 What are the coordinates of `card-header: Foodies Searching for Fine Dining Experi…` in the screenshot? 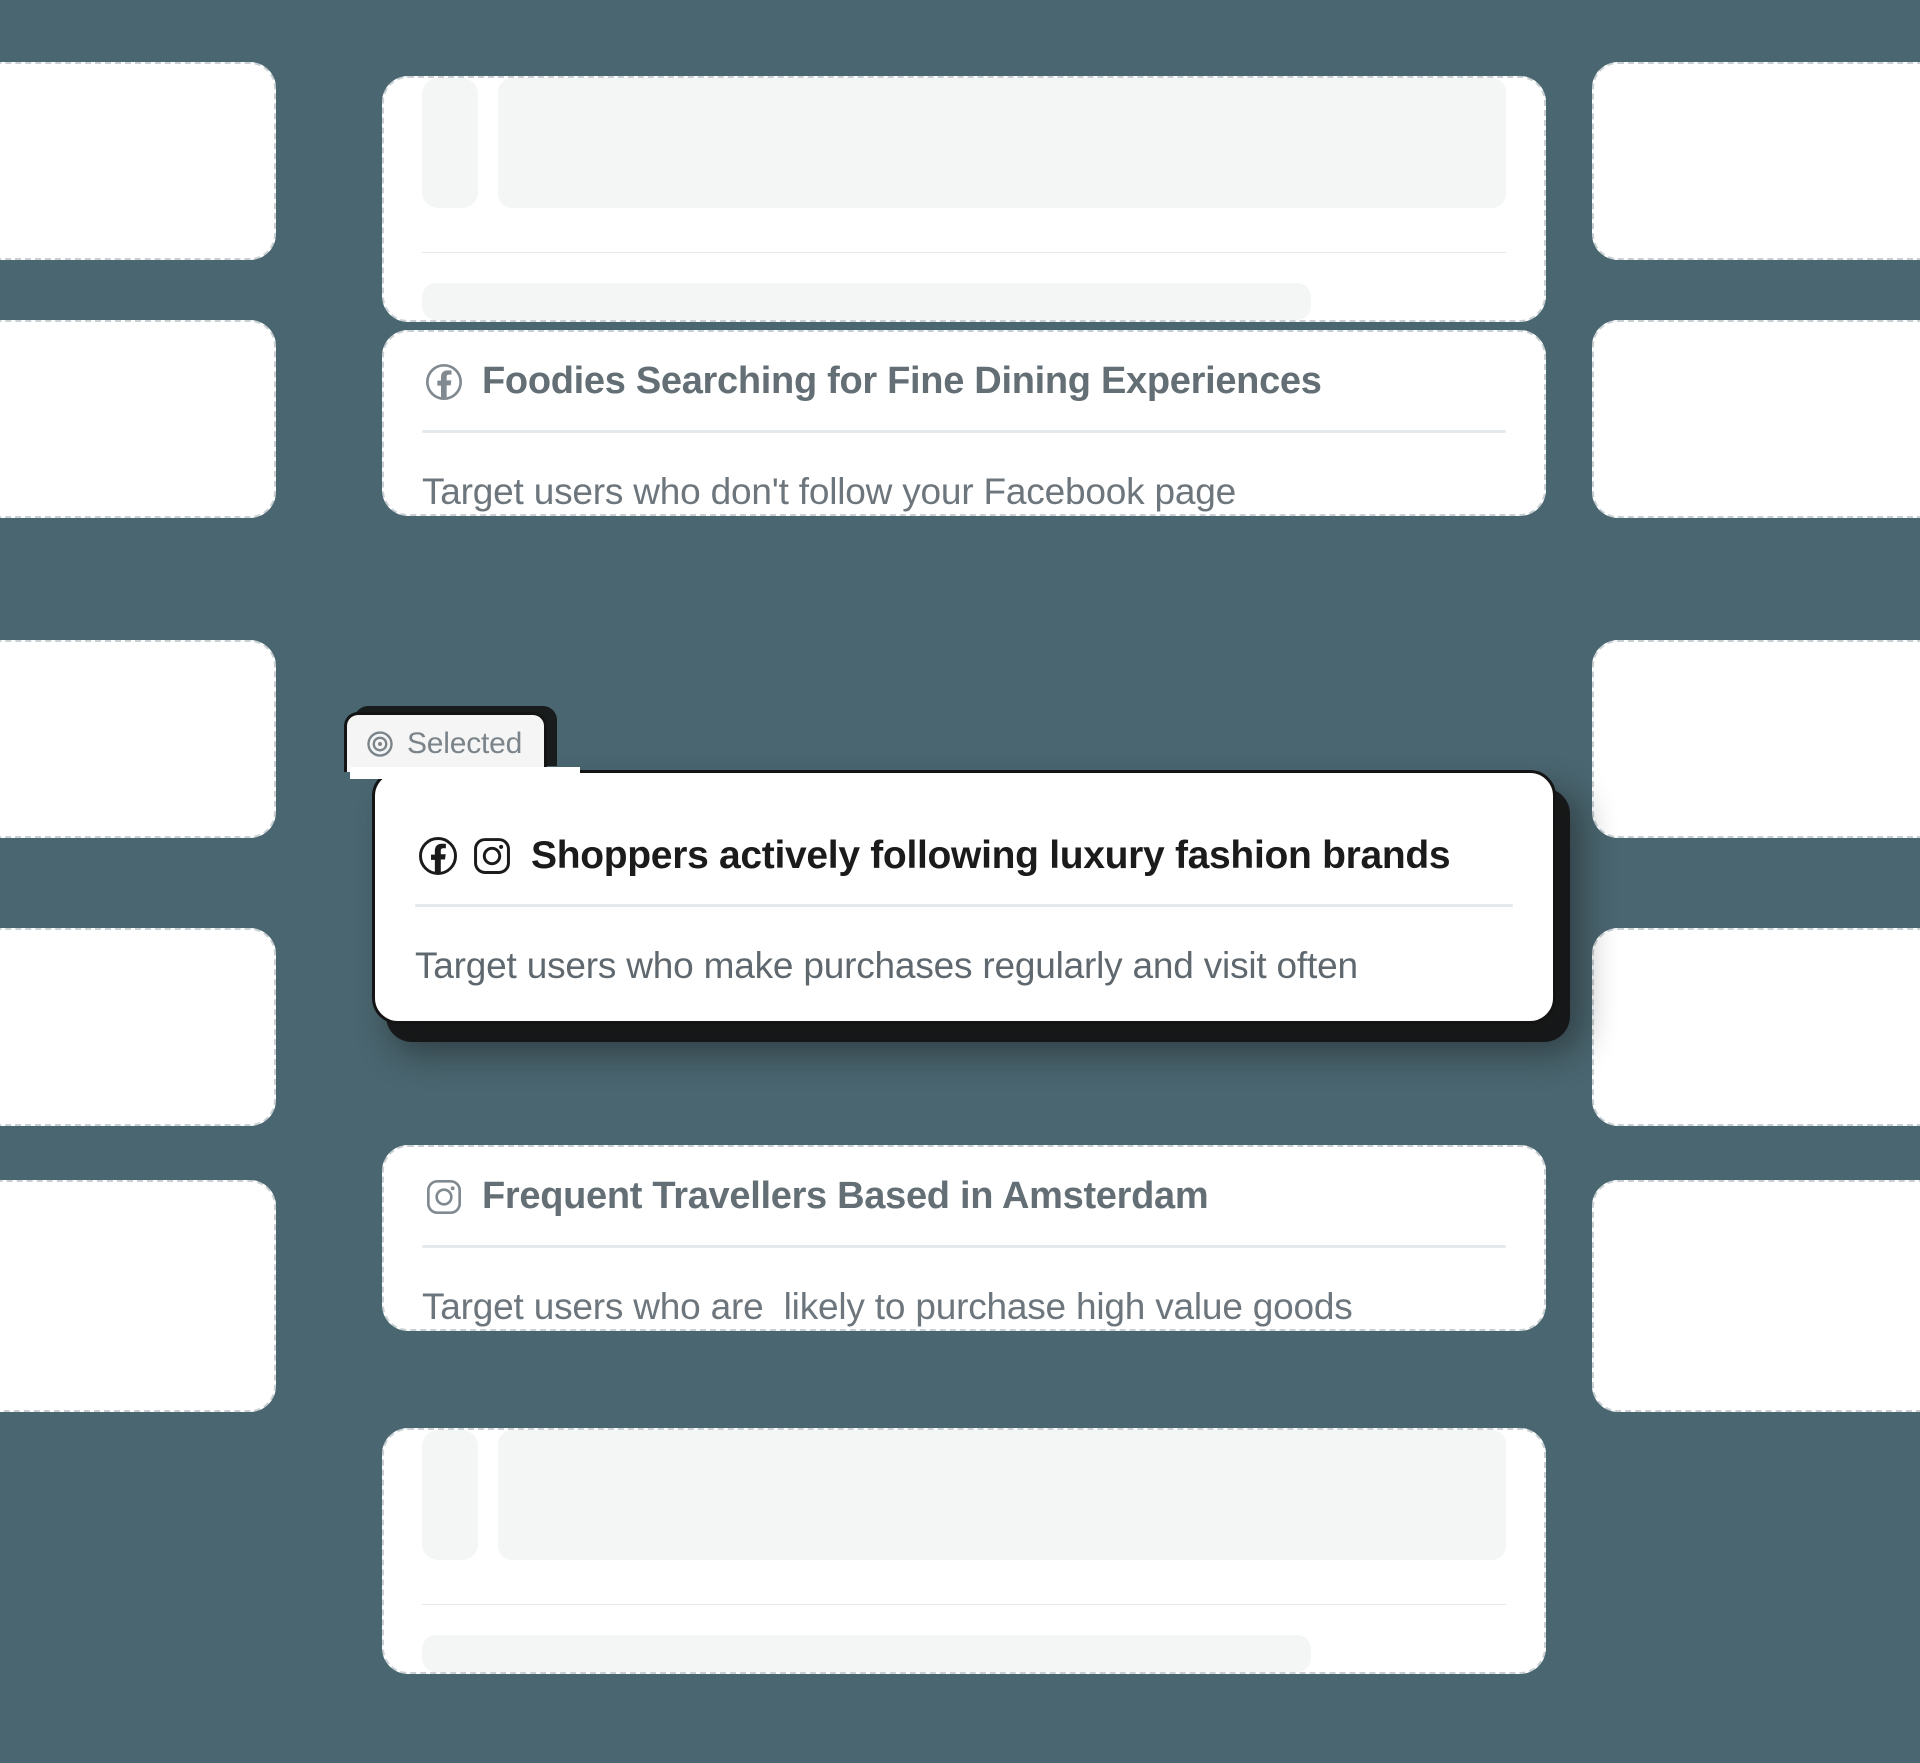 It's located at (964, 382).